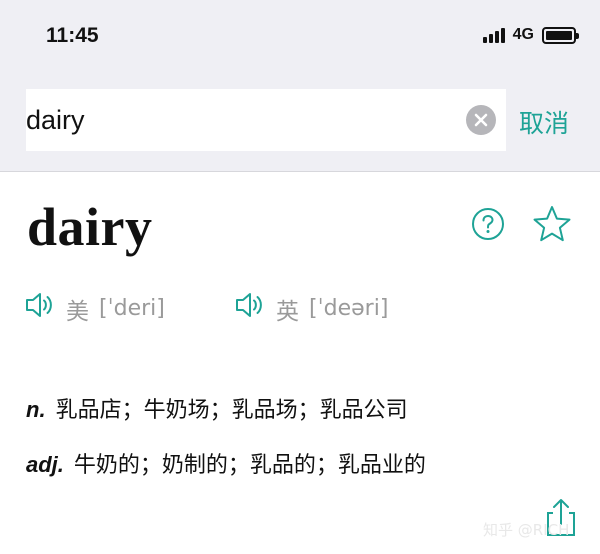 The height and width of the screenshot is (554, 600). What do you see at coordinates (72, 35) in the screenshot?
I see `status-time: 11:45` at bounding box center [72, 35].